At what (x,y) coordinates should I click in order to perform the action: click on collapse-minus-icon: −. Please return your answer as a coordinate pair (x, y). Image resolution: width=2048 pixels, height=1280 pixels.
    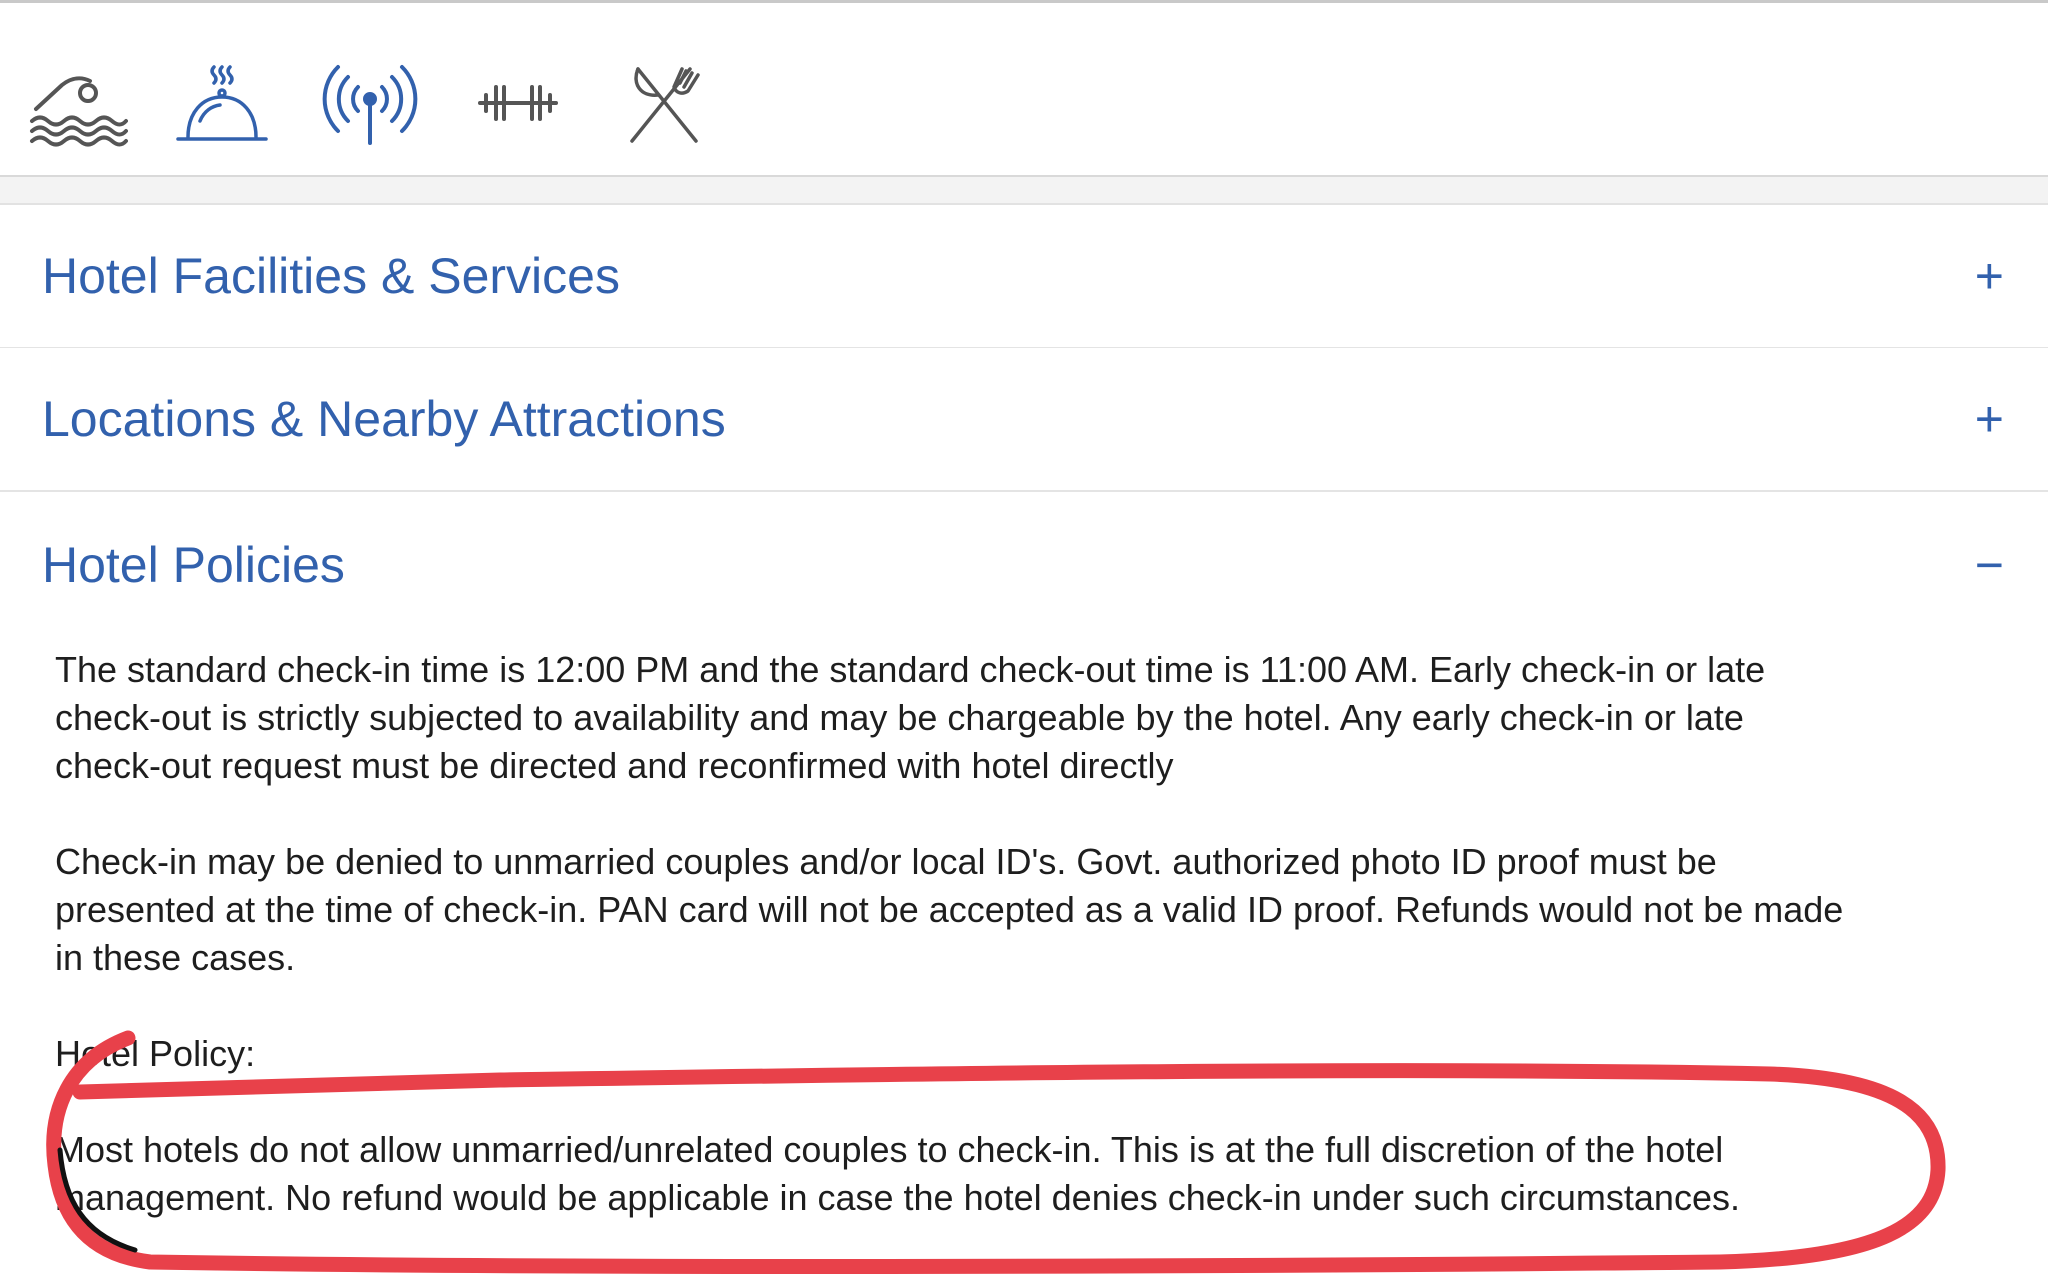
    Looking at the image, I should click on (1989, 565).